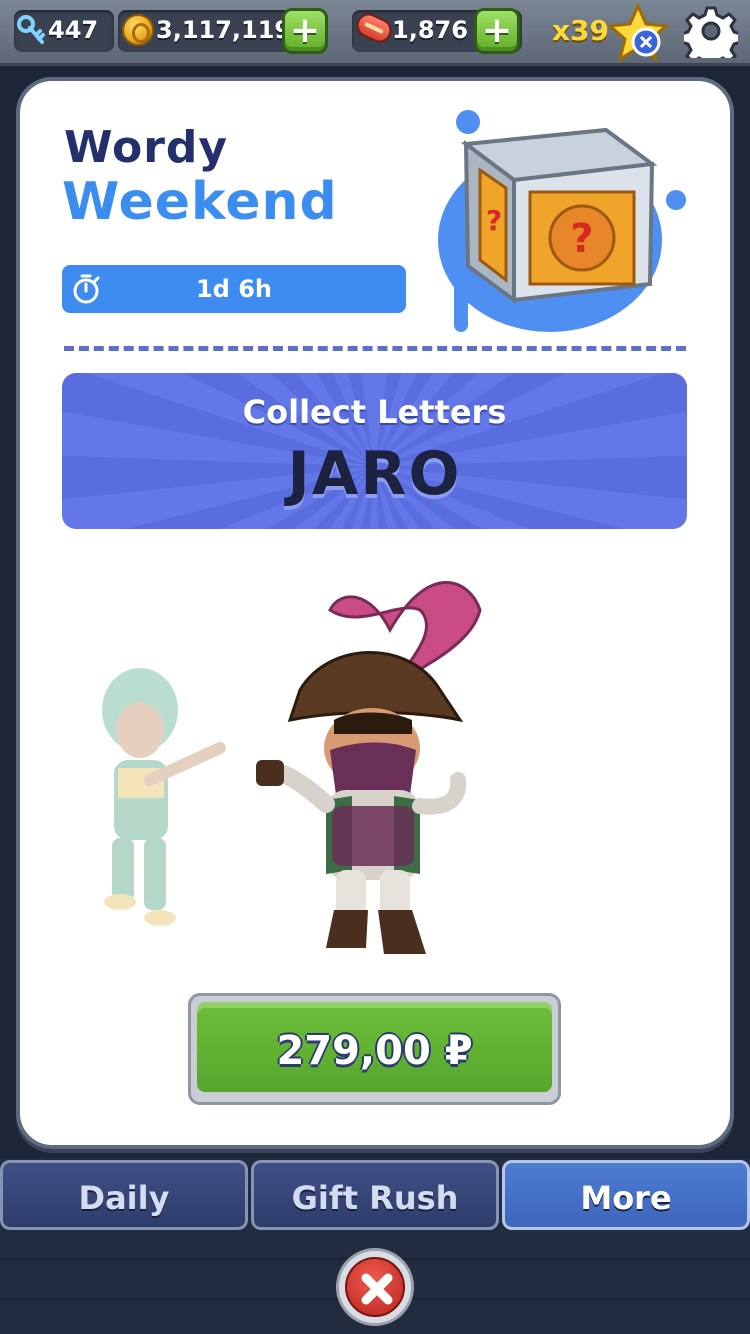  Describe the element at coordinates (562, 221) in the screenshot. I see `mystery-box-image: ? ?` at that location.